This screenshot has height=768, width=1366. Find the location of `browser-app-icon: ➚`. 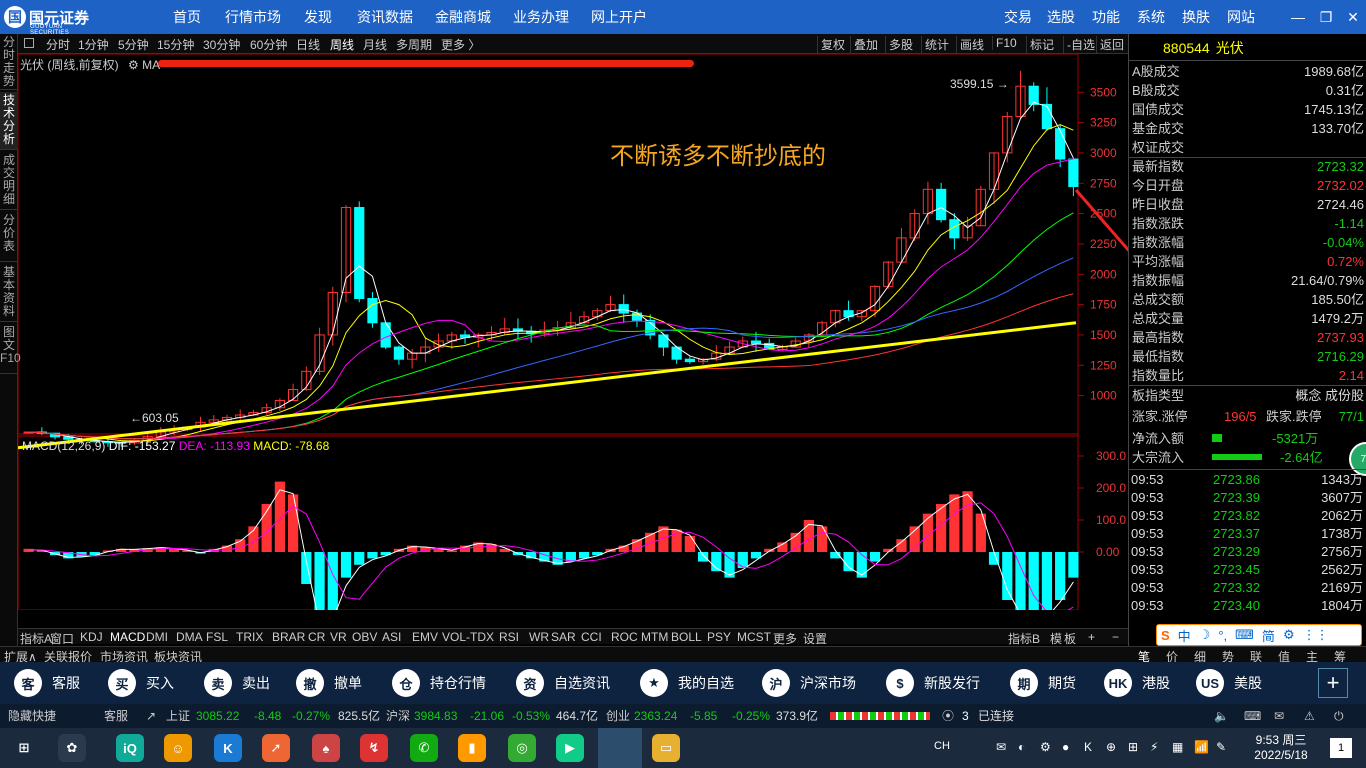

browser-app-icon: ➚ is located at coordinates (276, 748).